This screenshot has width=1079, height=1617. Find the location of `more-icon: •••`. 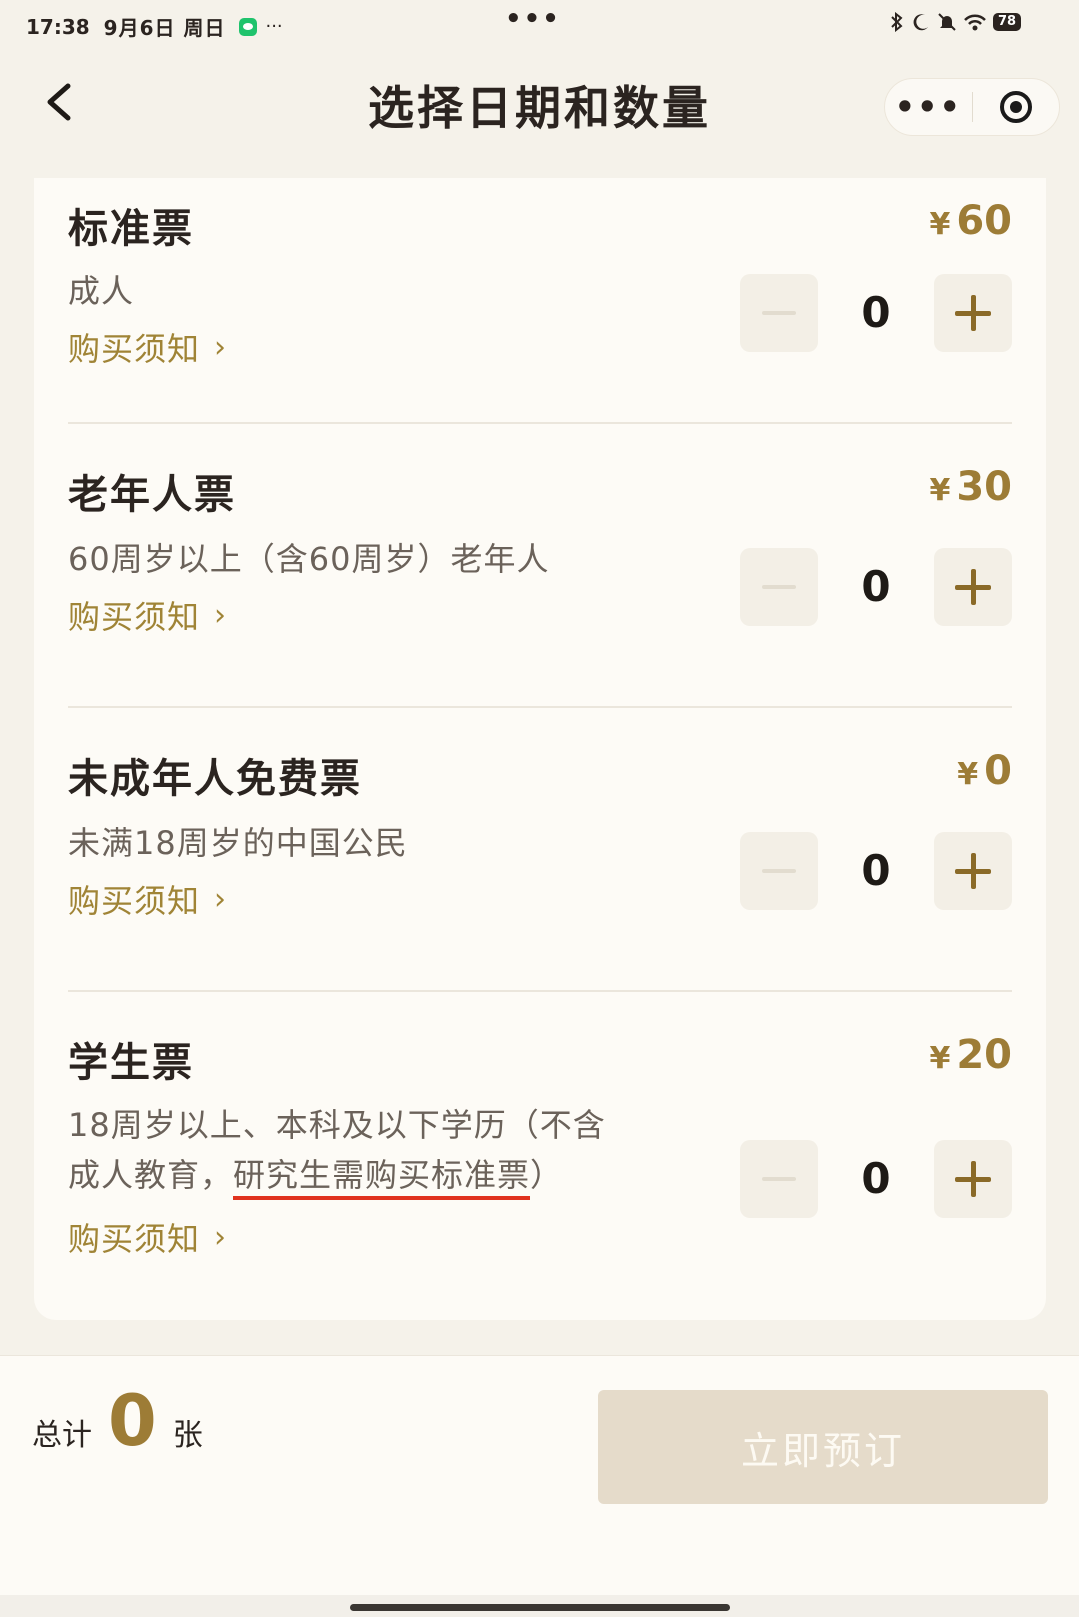

more-icon: ••• is located at coordinates (928, 107).